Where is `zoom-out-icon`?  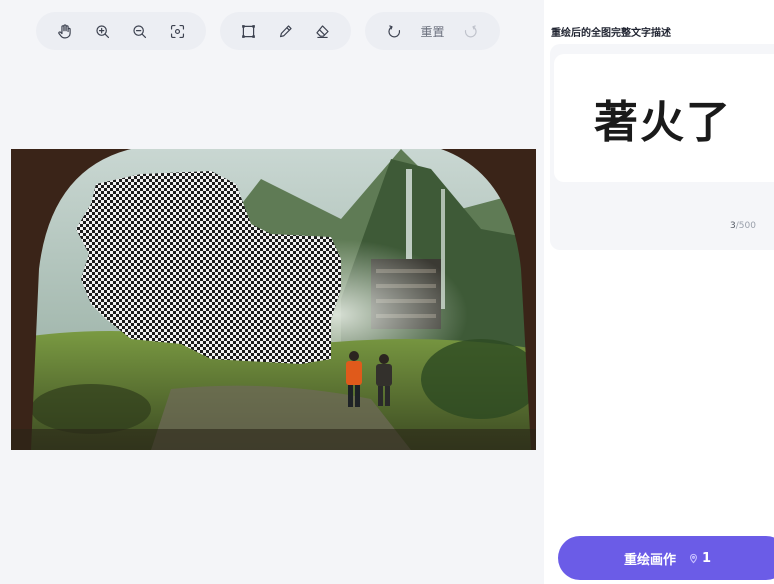
zoom-out-icon is located at coordinates (140, 31).